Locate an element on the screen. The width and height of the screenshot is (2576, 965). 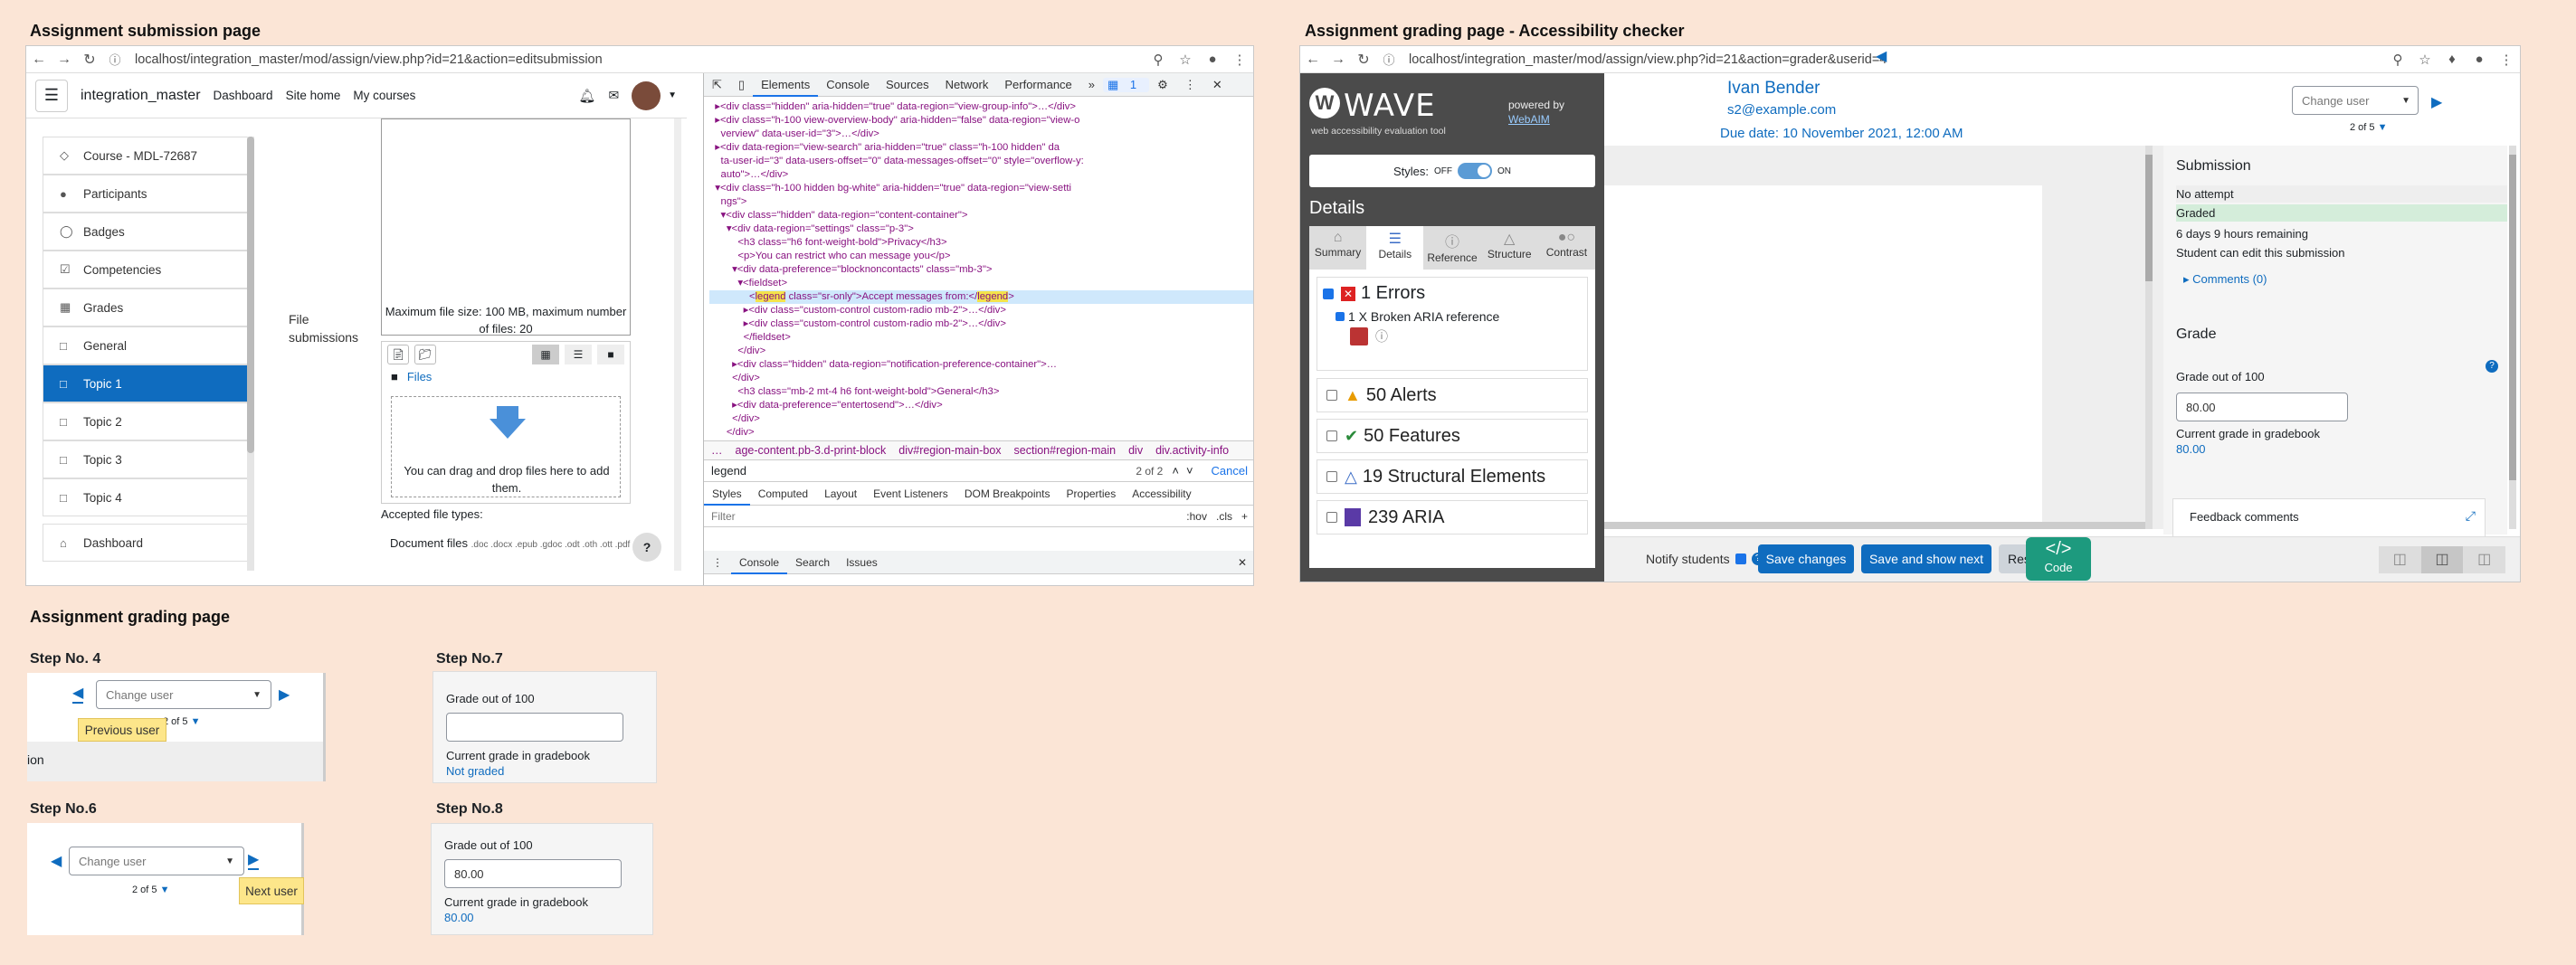
structural-group: △ 19 Structural Elements is located at coordinates (1452, 477).